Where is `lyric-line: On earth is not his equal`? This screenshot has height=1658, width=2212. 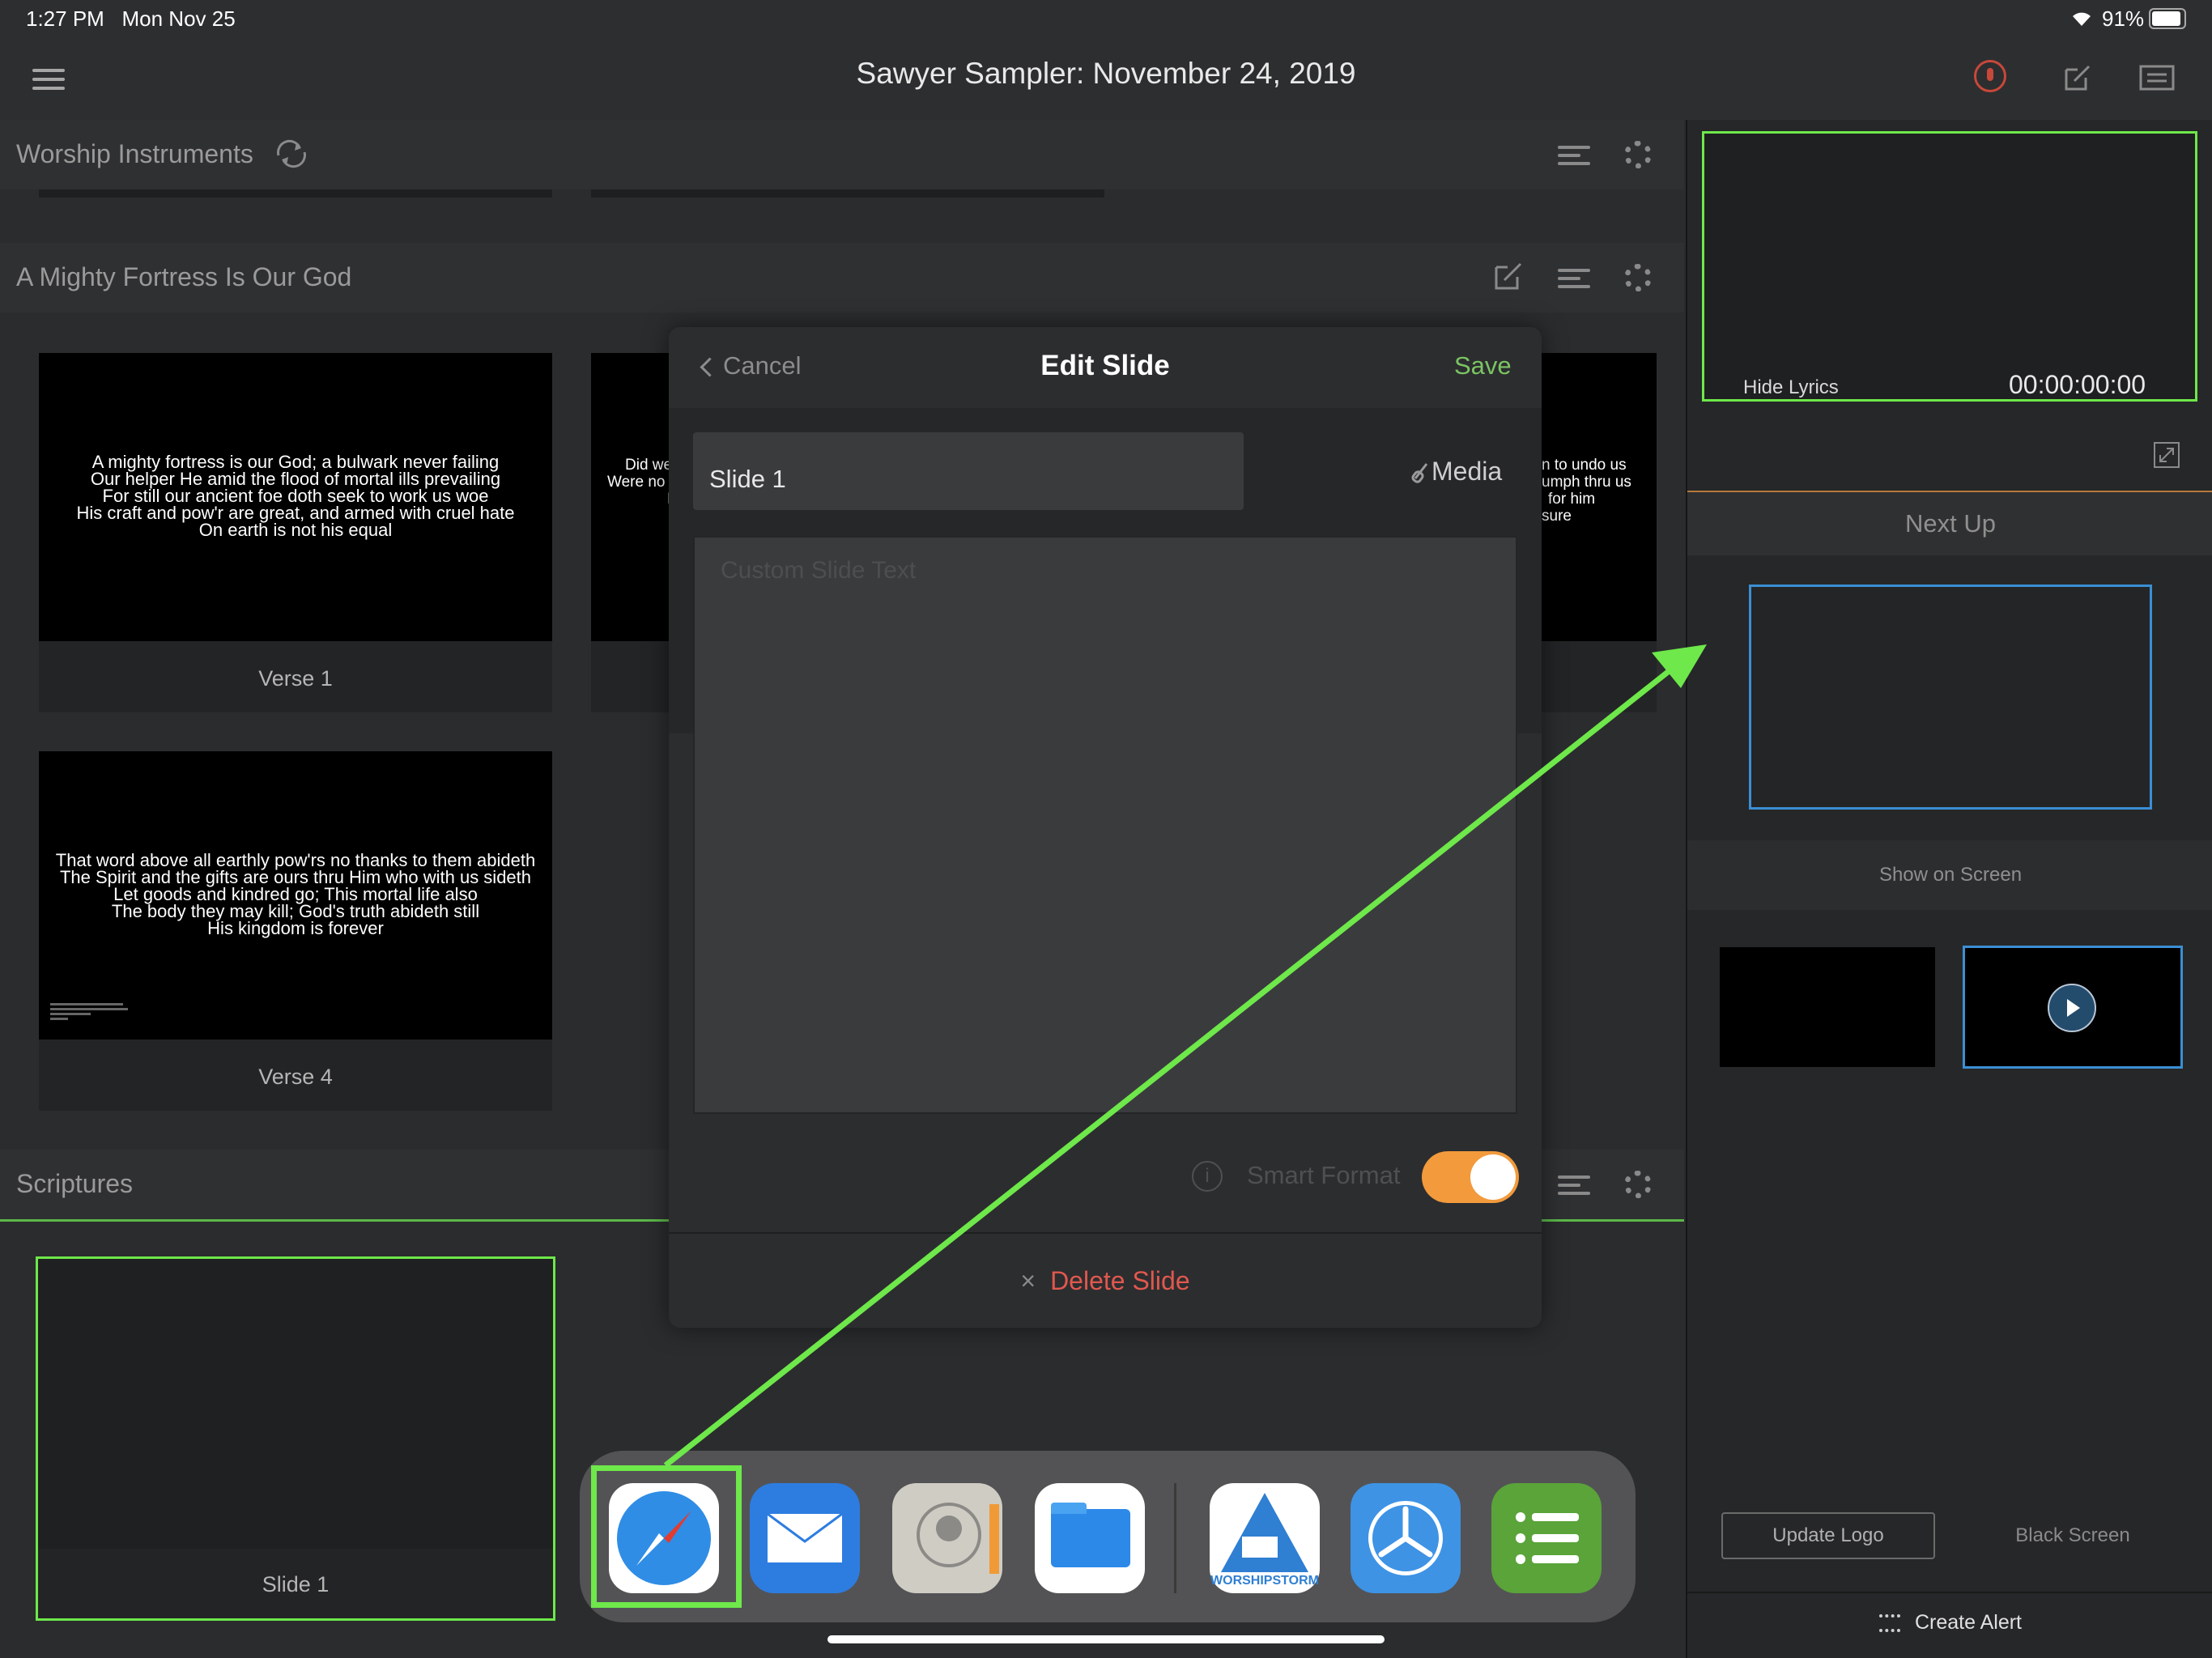
lyric-line: On earth is not his equal is located at coordinates (295, 530).